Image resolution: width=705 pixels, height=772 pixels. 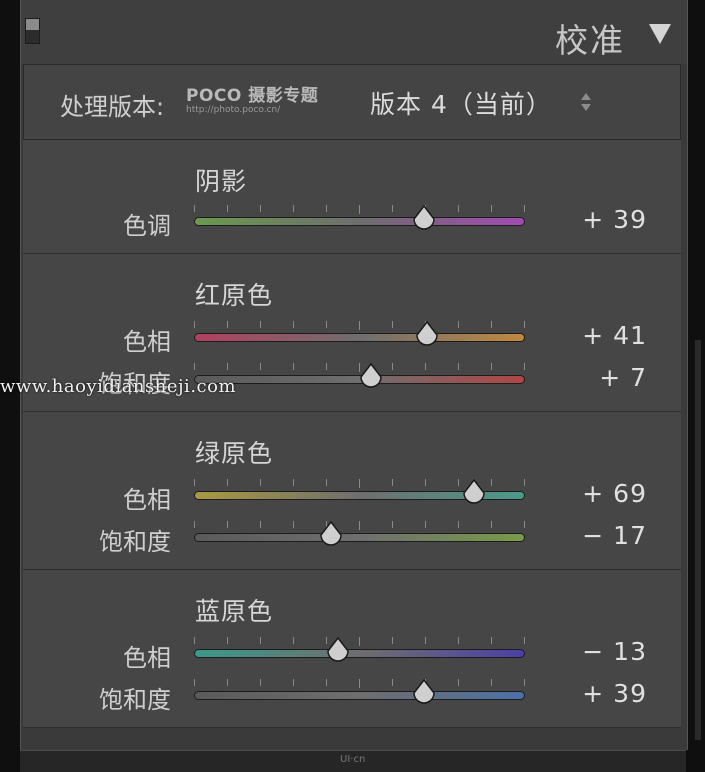 I want to click on blue-hue-slider: 色相 − 13, so click(x=352, y=654).